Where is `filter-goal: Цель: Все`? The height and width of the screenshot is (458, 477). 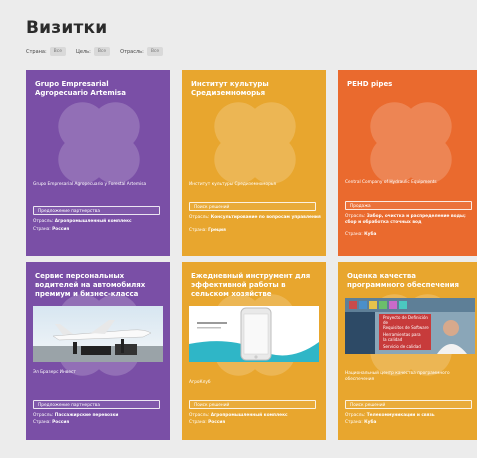 filter-goal: Цель: Все is located at coordinates (93, 51).